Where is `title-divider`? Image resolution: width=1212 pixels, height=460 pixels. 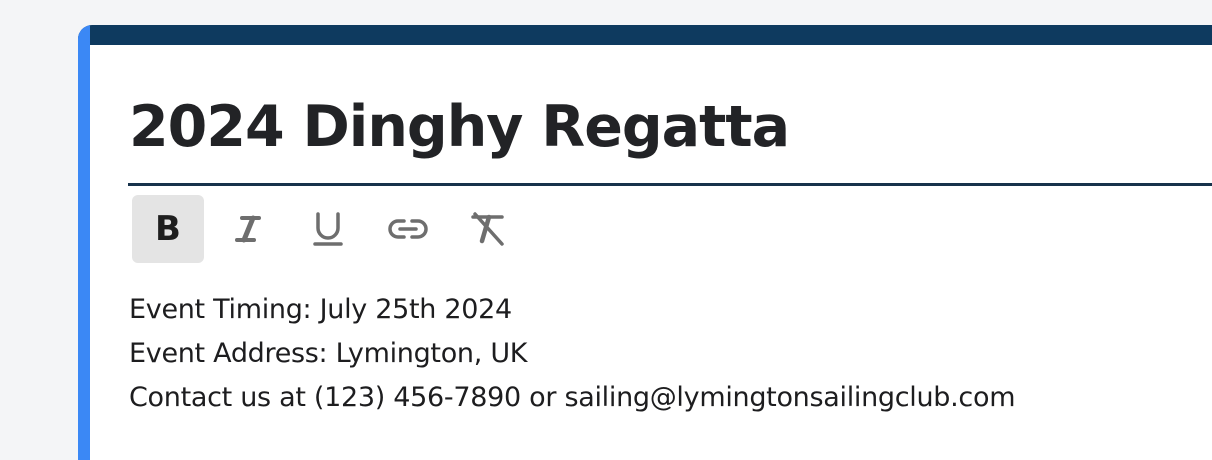 title-divider is located at coordinates (670, 184).